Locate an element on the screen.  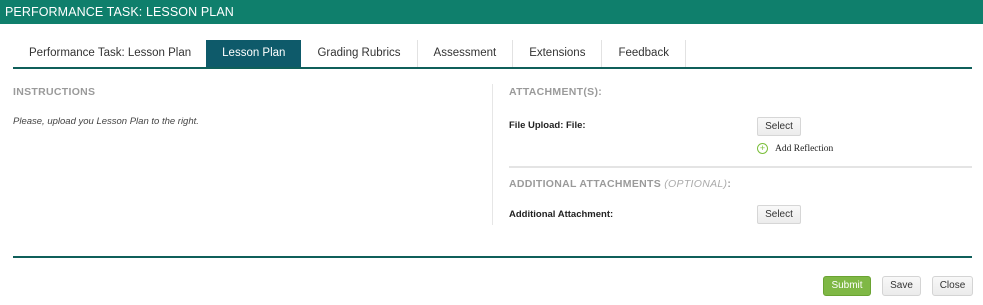
tab-lesson-plan: Lesson Plan is located at coordinates (254, 54).